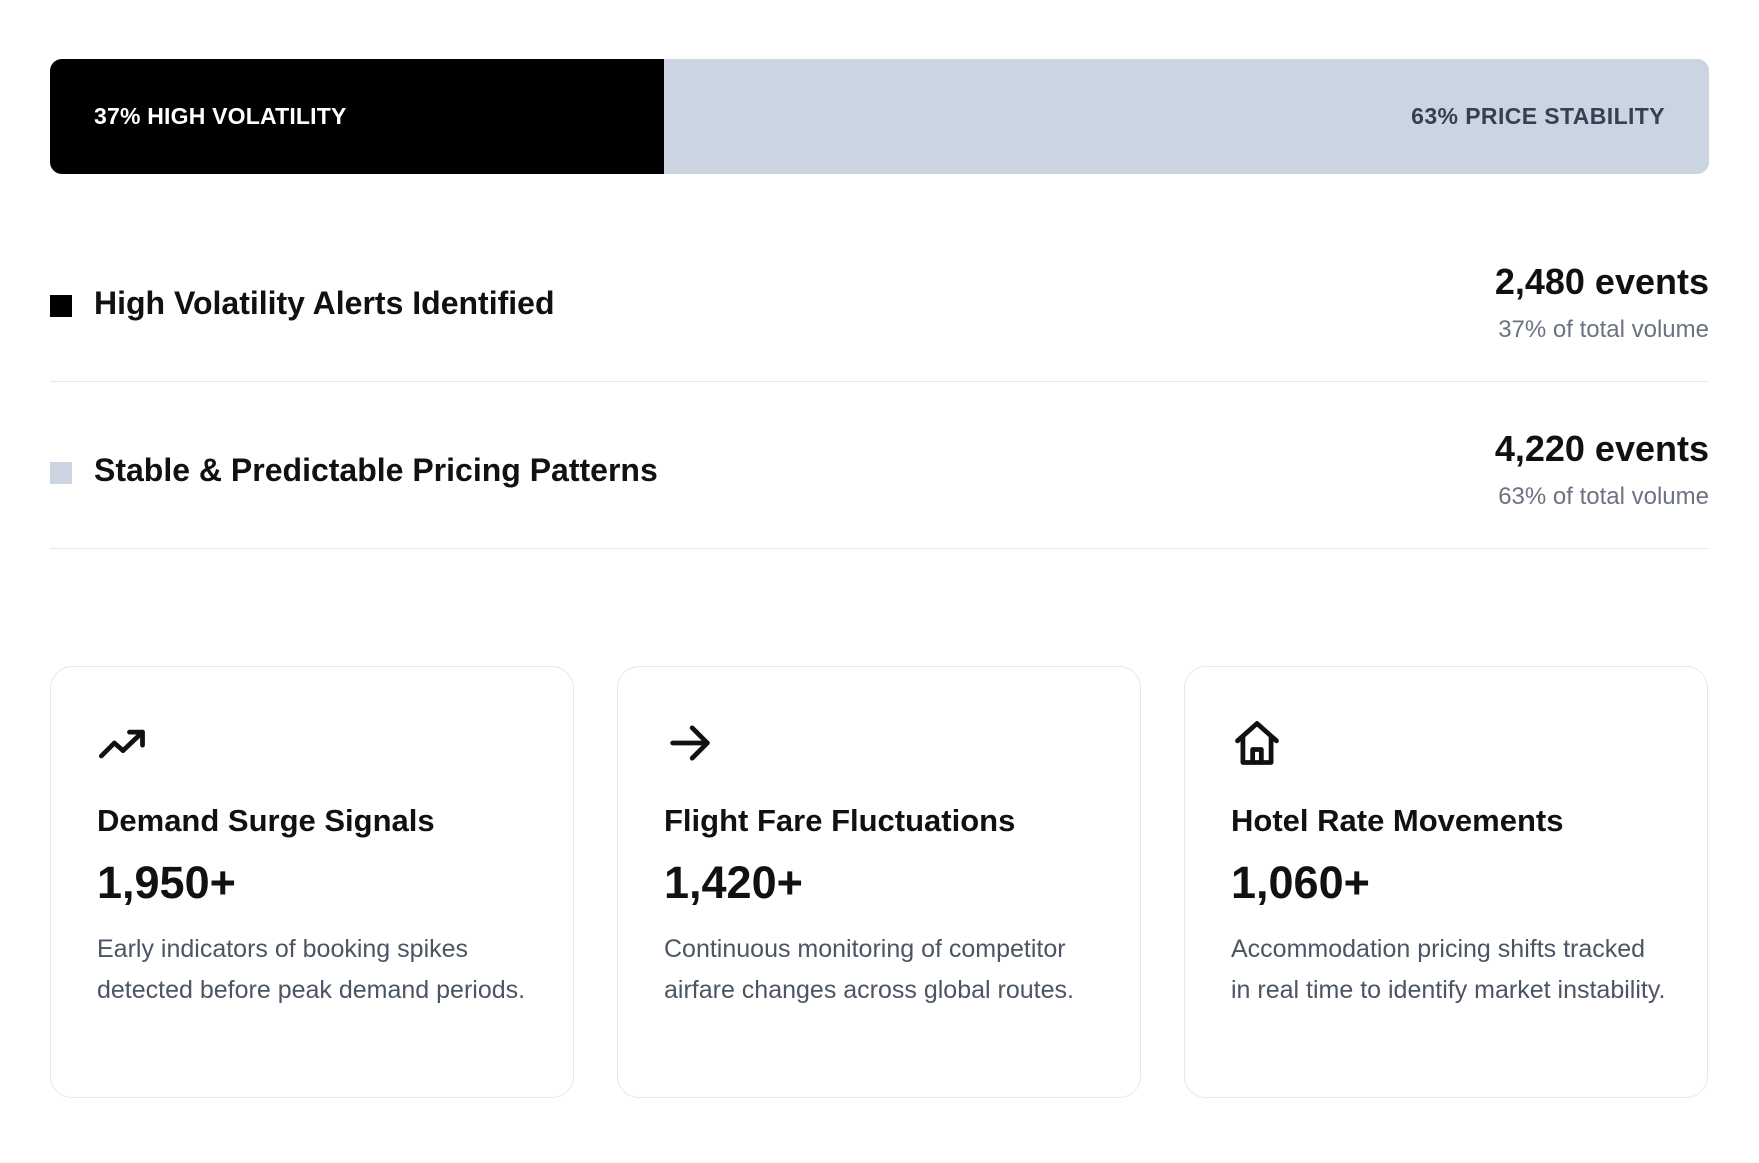 Image resolution: width=1759 pixels, height=1163 pixels. Describe the element at coordinates (61, 473) in the screenshot. I see `legend-swatch-stability` at that location.